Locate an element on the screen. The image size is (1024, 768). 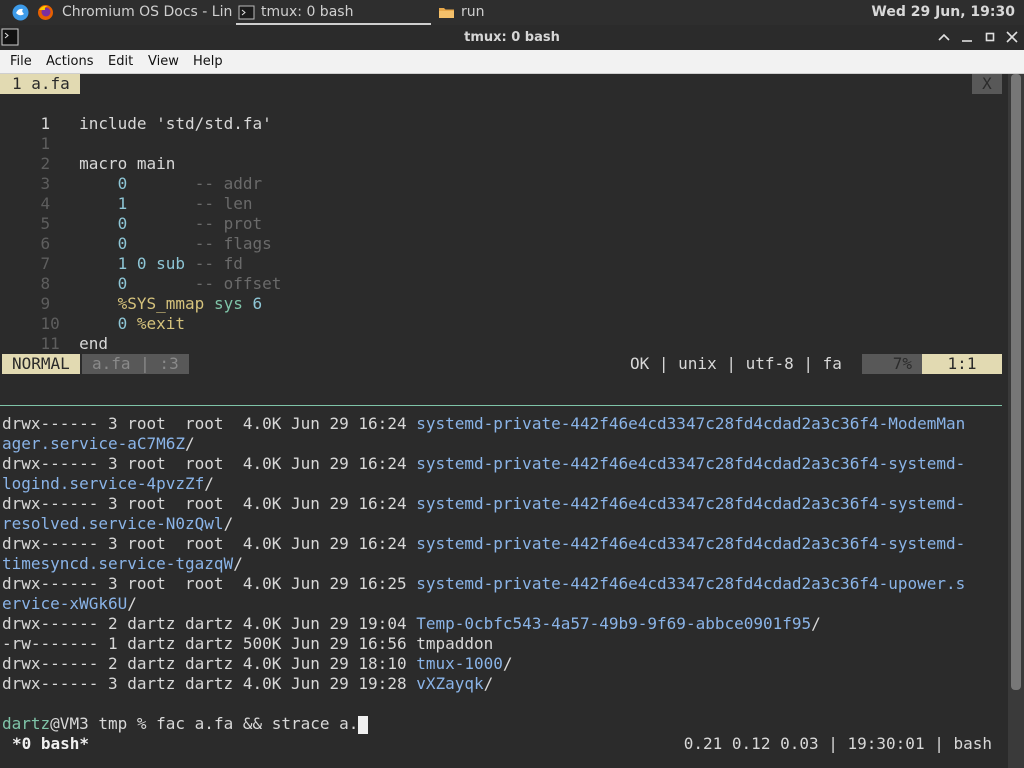
vim-tab-a-fa: 1 a.fa is located at coordinates (40, 84).